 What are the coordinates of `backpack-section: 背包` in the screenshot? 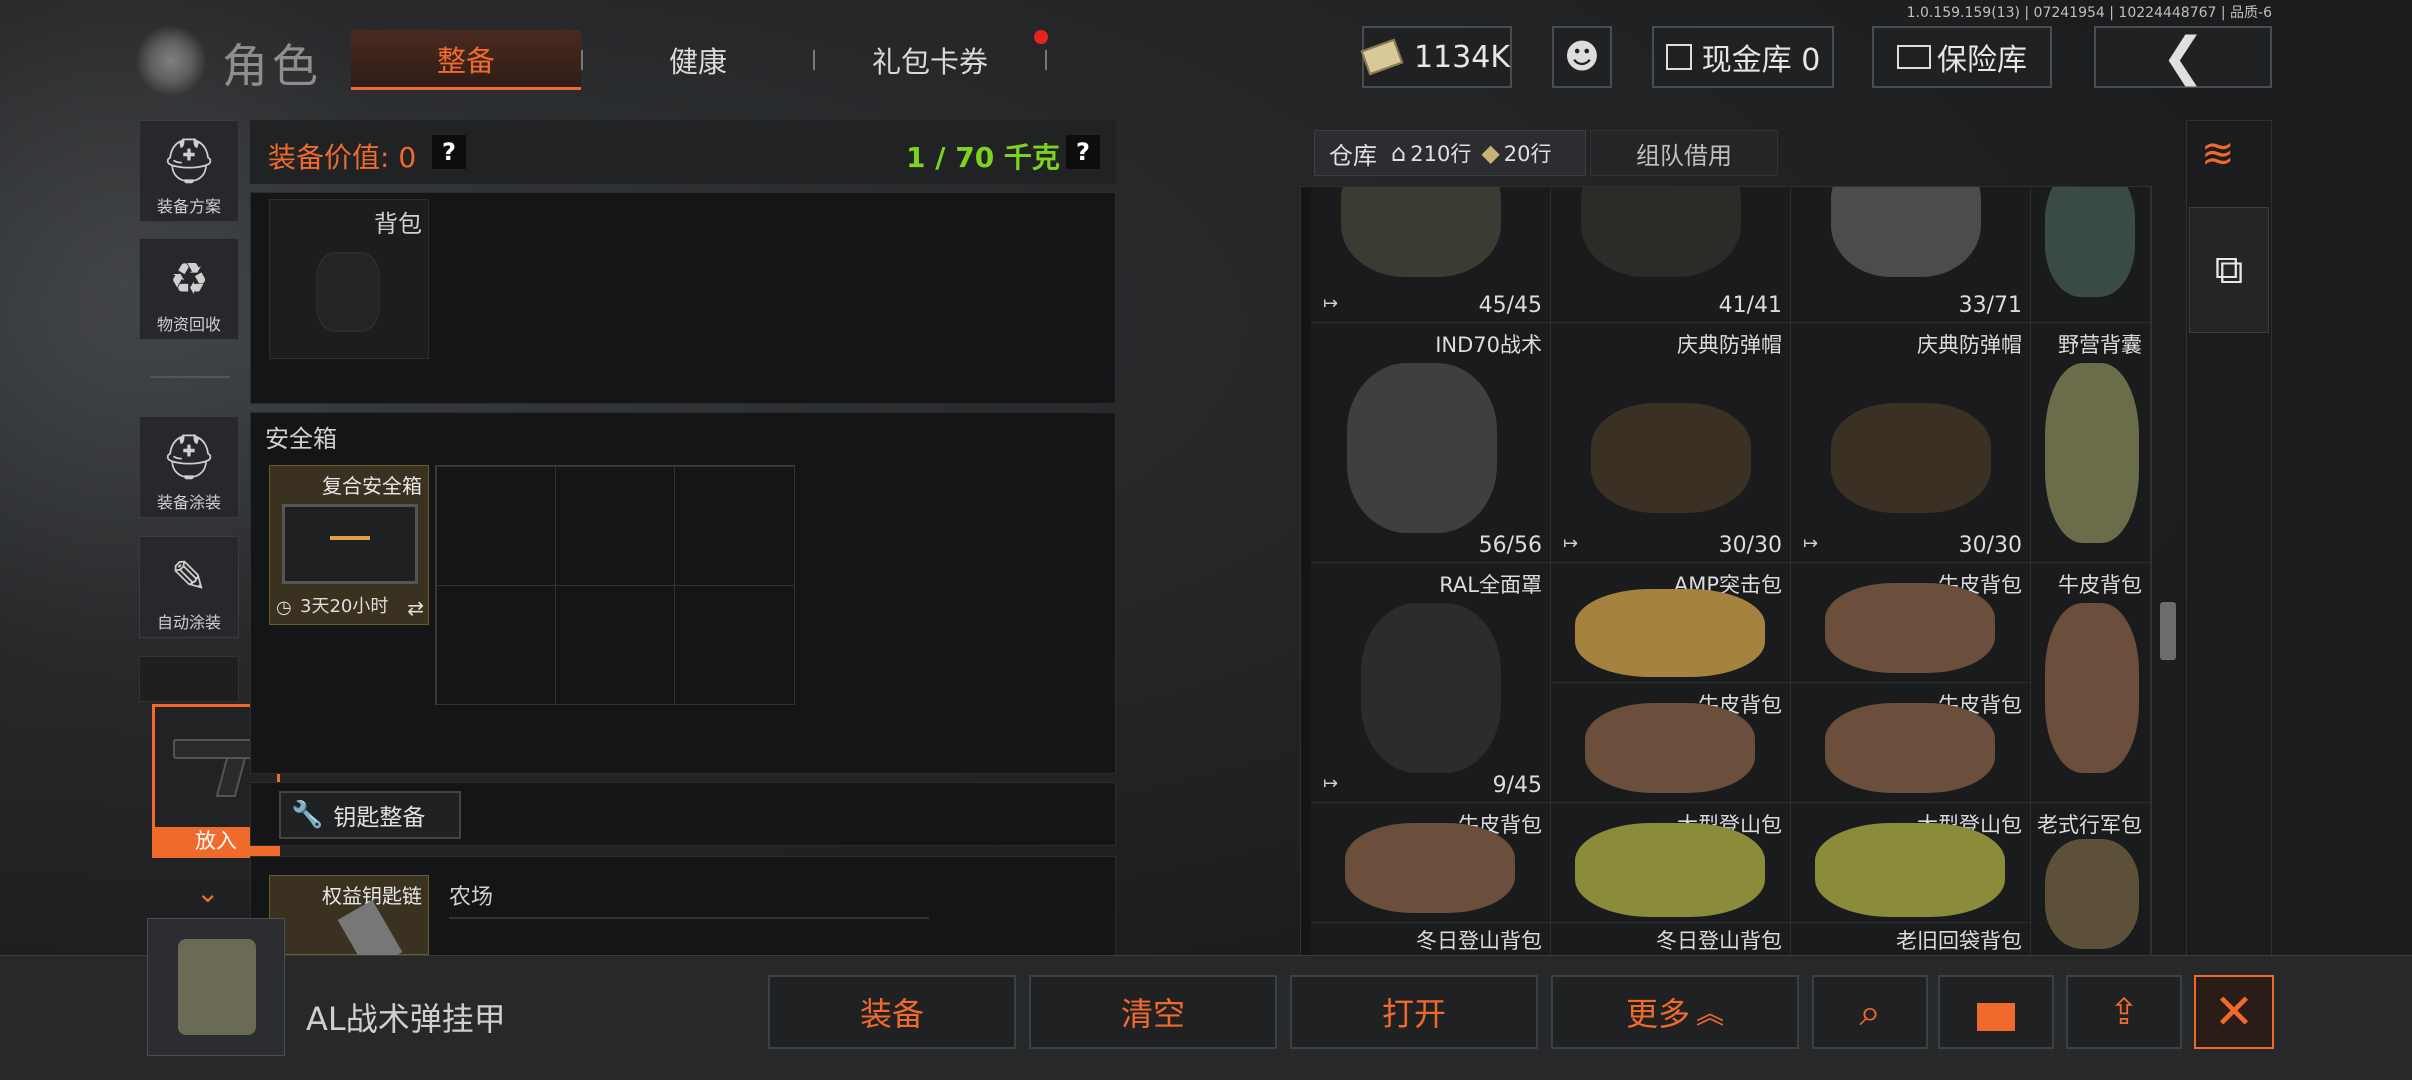 It's located at (683, 298).